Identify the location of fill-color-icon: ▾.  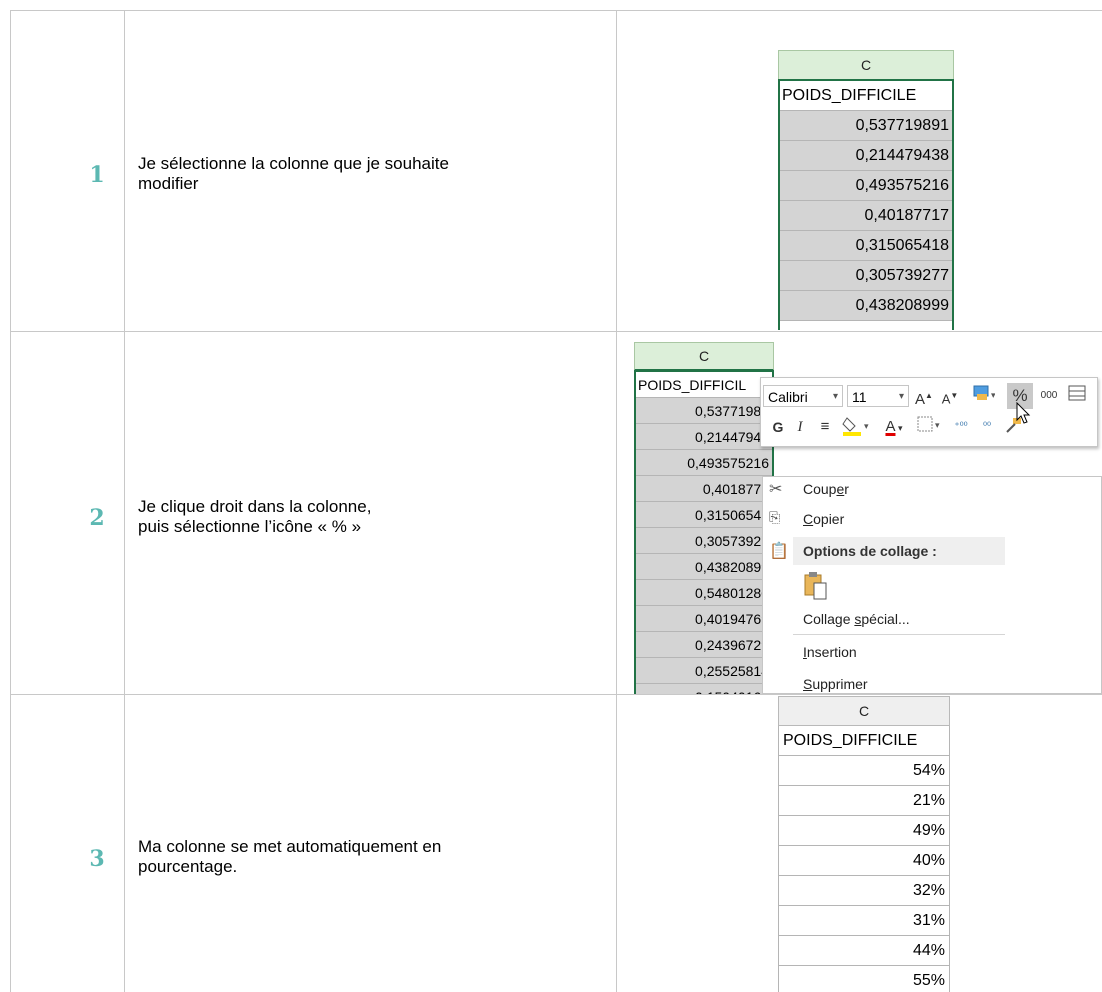
(855, 426).